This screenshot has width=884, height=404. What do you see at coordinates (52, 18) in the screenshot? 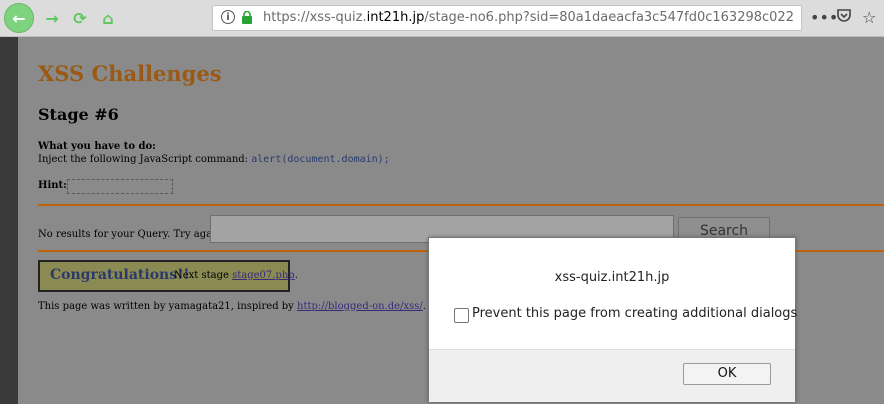
I see `forward-arrow-icon: →` at bounding box center [52, 18].